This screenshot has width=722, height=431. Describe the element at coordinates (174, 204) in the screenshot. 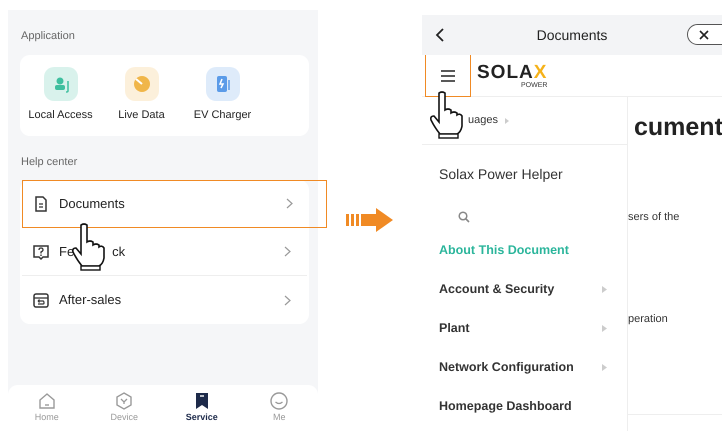

I see `help-row: Documents` at that location.